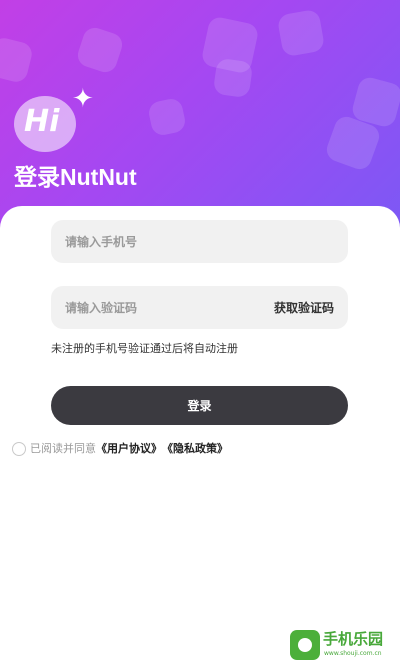 The width and height of the screenshot is (400, 670). Describe the element at coordinates (144, 348) in the screenshot. I see `register-hint: 未注册的手机号验证通过后将自动注册` at that location.